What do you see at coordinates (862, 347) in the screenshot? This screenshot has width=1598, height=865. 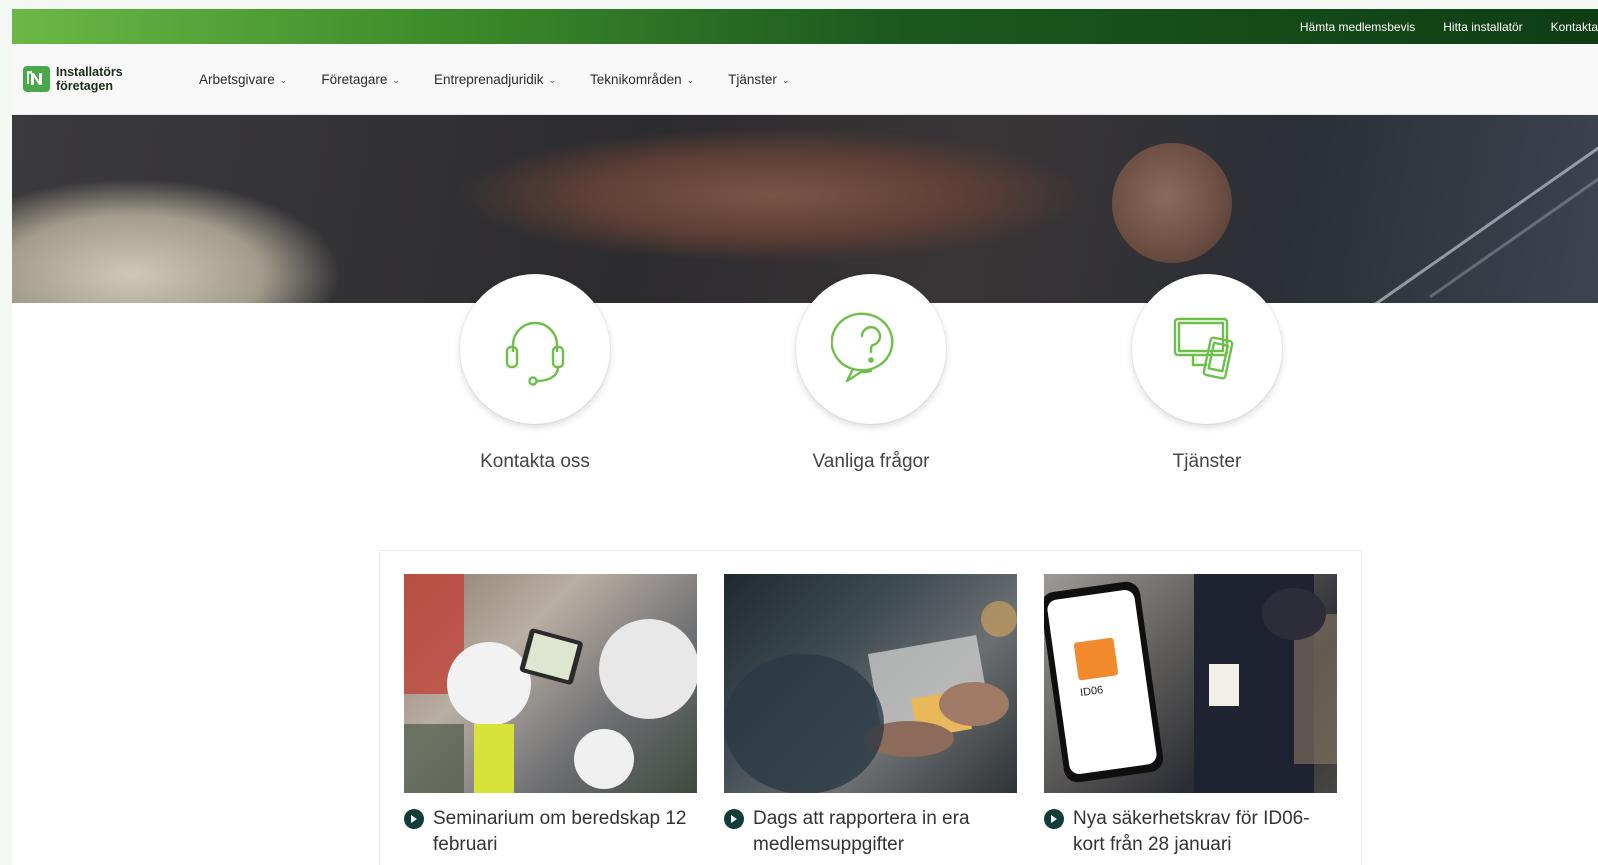 I see `question-bubble-icon` at bounding box center [862, 347].